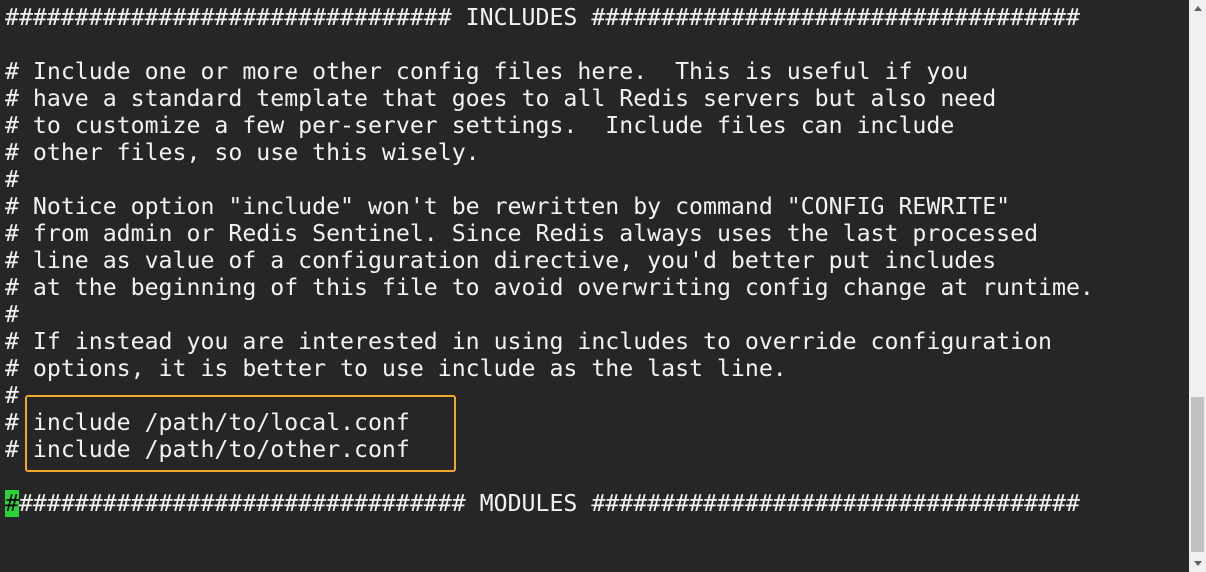 This screenshot has height=572, width=1206. I want to click on include-other-conf-line: # include /path/to/other.conf, so click(207, 449).